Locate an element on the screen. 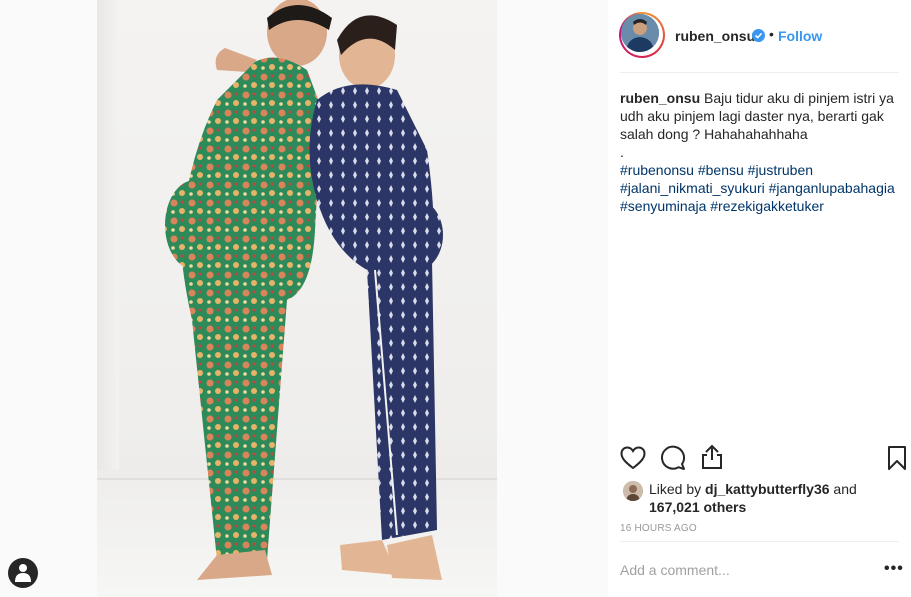  liker-avatar is located at coordinates (633, 491).